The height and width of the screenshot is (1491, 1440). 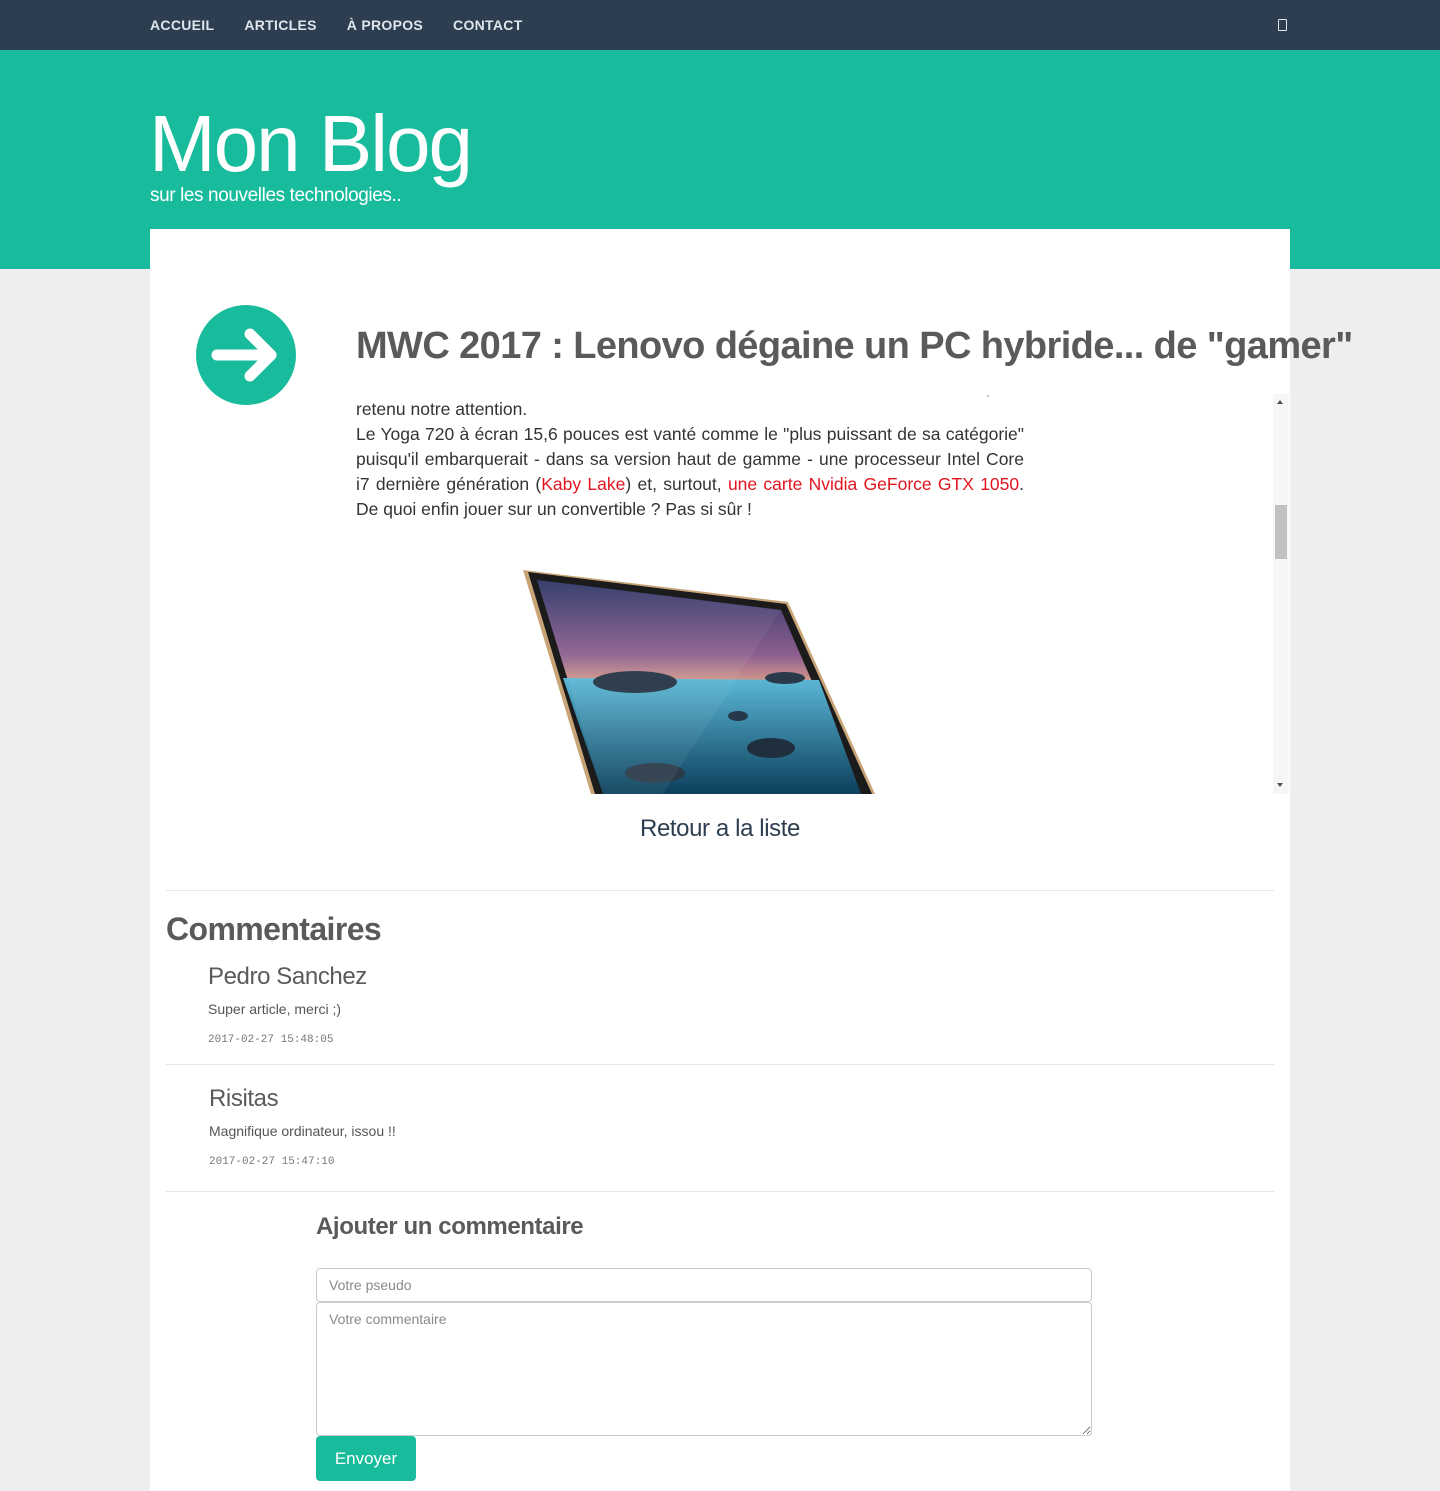 What do you see at coordinates (271, 1040) in the screenshot?
I see `comment-date: 2017-02-27 15:48:05` at bounding box center [271, 1040].